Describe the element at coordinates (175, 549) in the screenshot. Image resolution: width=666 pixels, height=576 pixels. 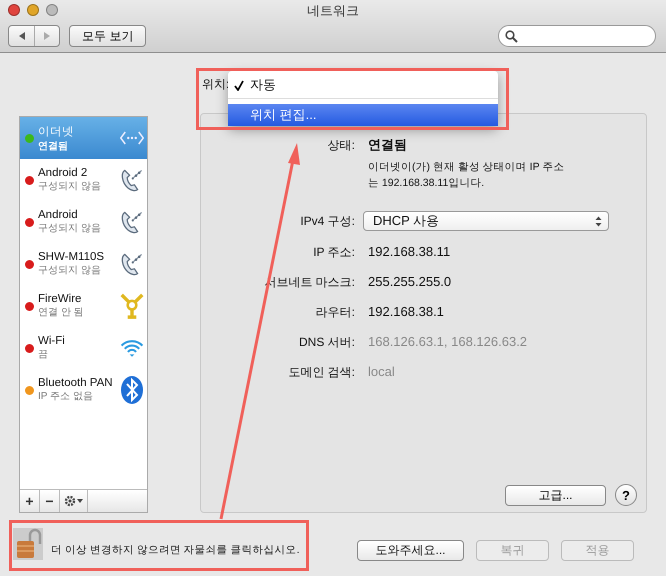
I see `lock-message: 더 이상 변경하지 않으려면 자물쇠를 클릭하십시오.` at that location.